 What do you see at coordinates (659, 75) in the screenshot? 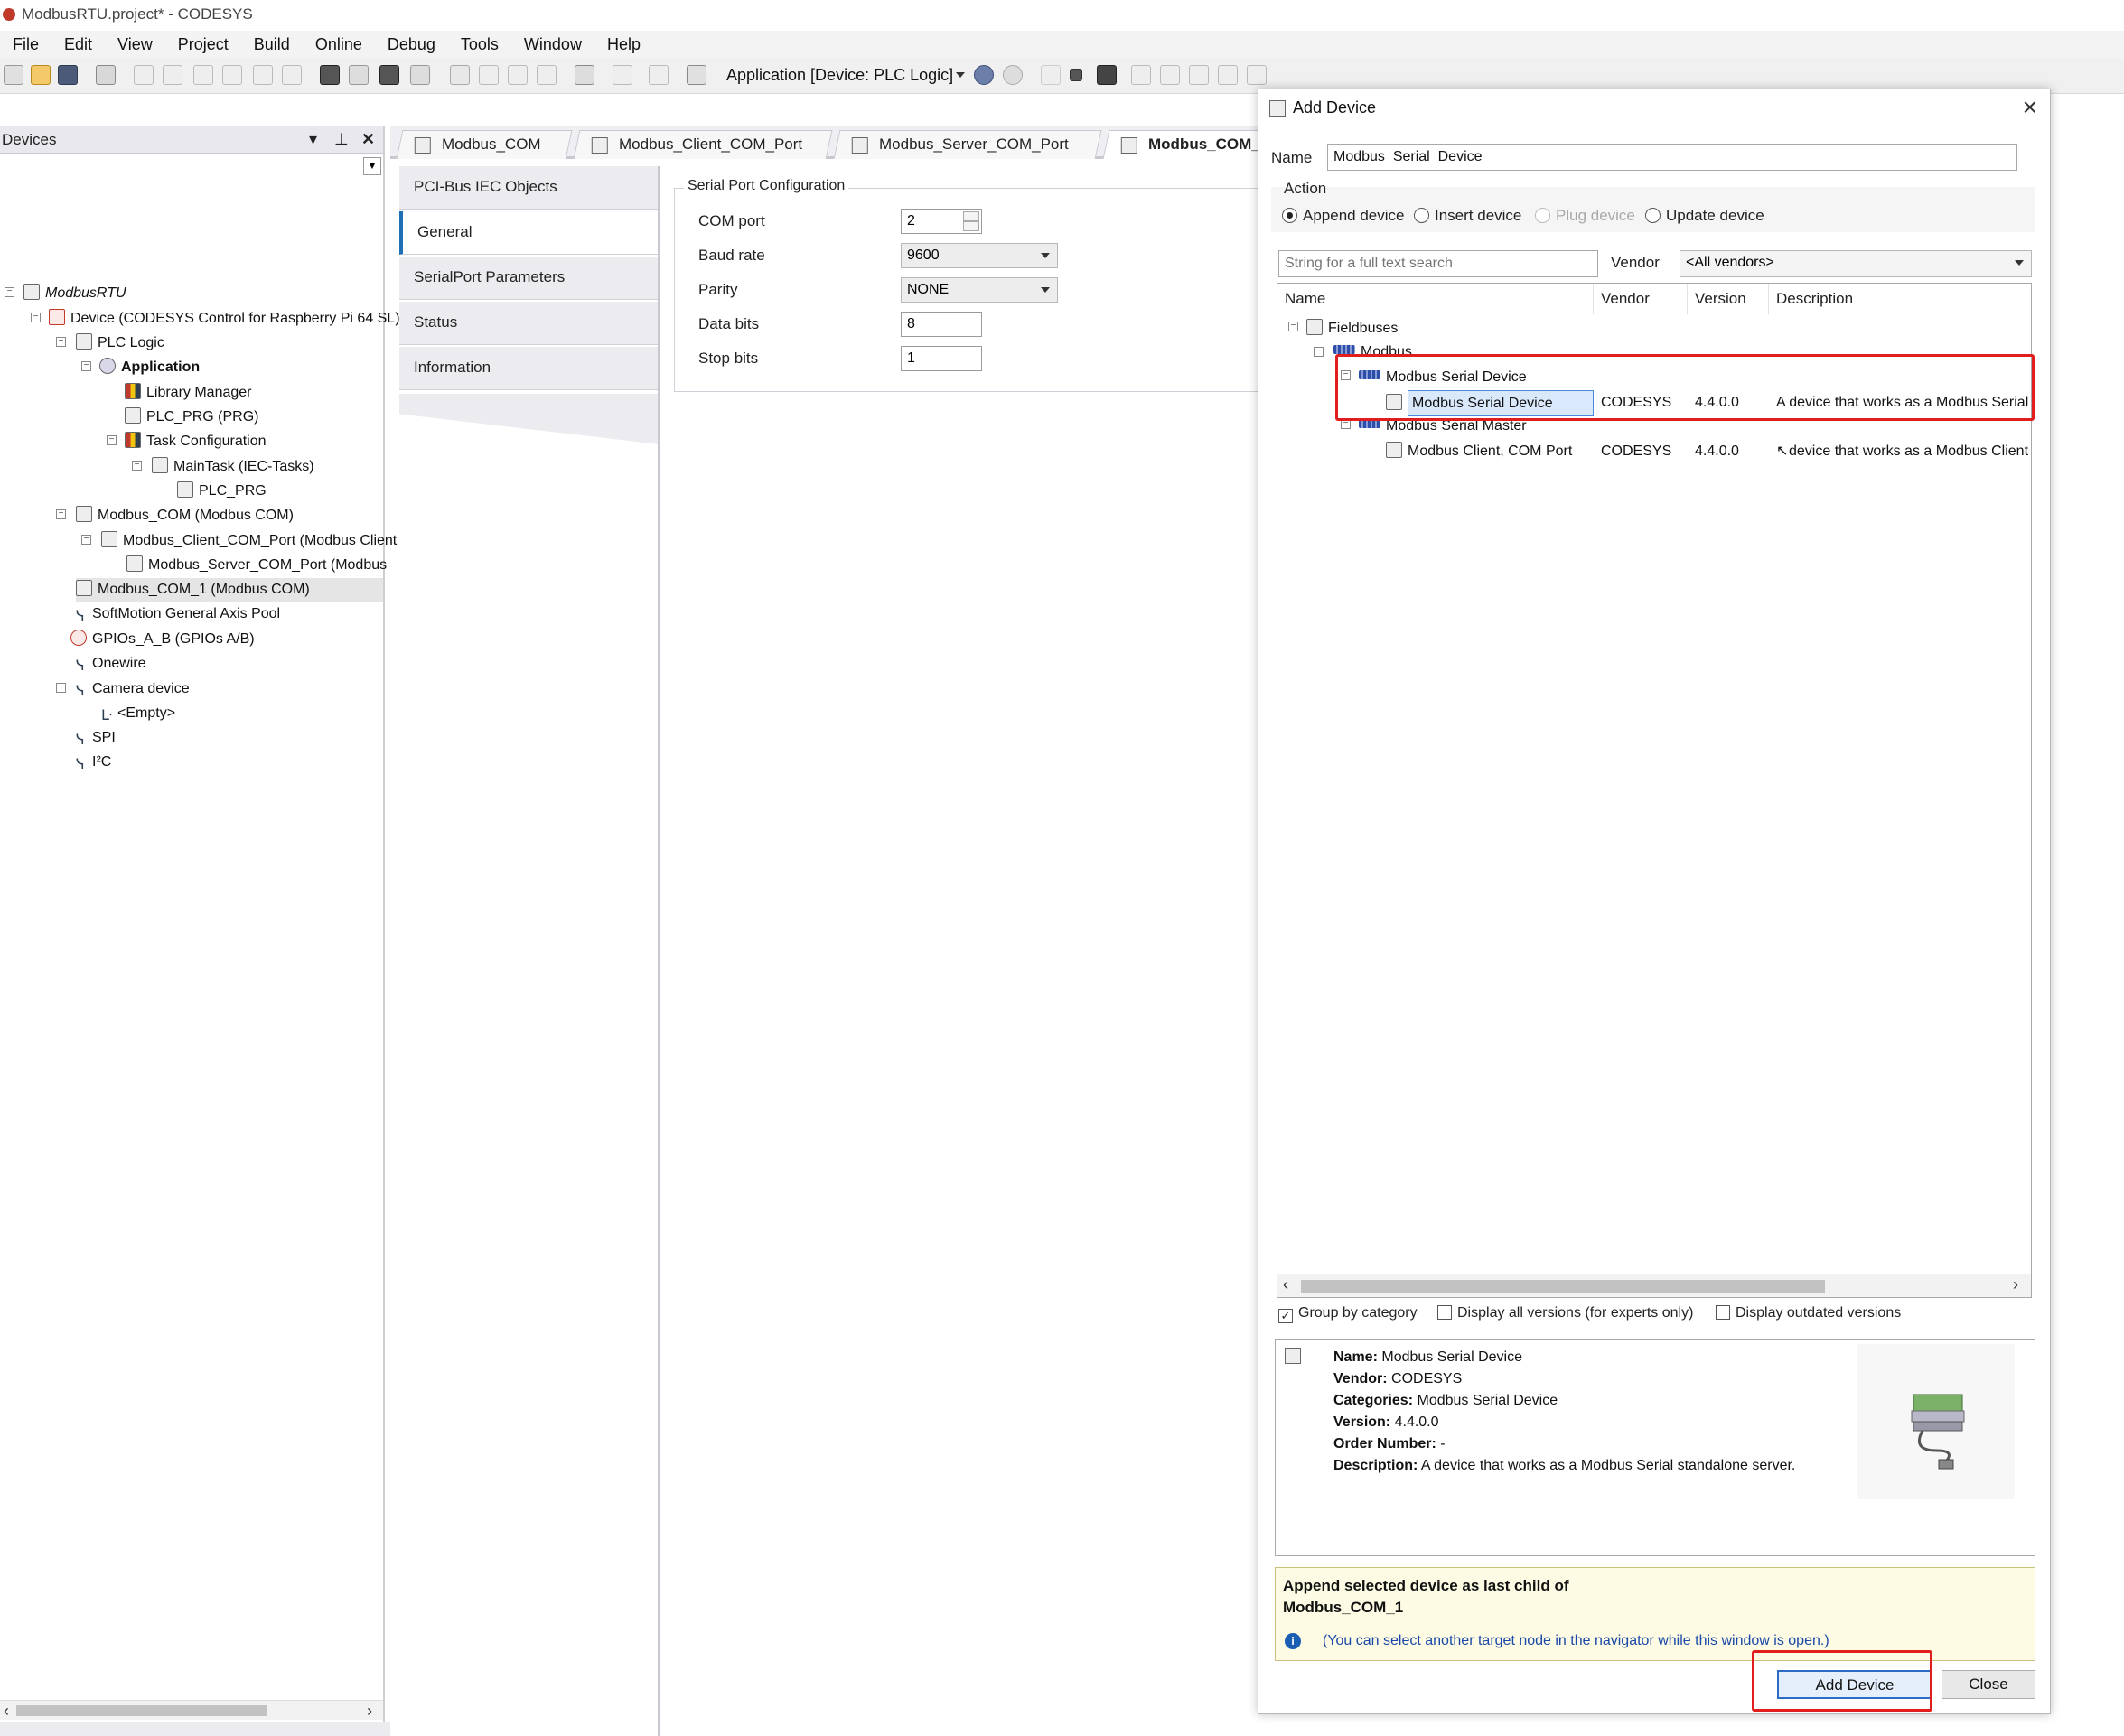
I see `export-icon` at bounding box center [659, 75].